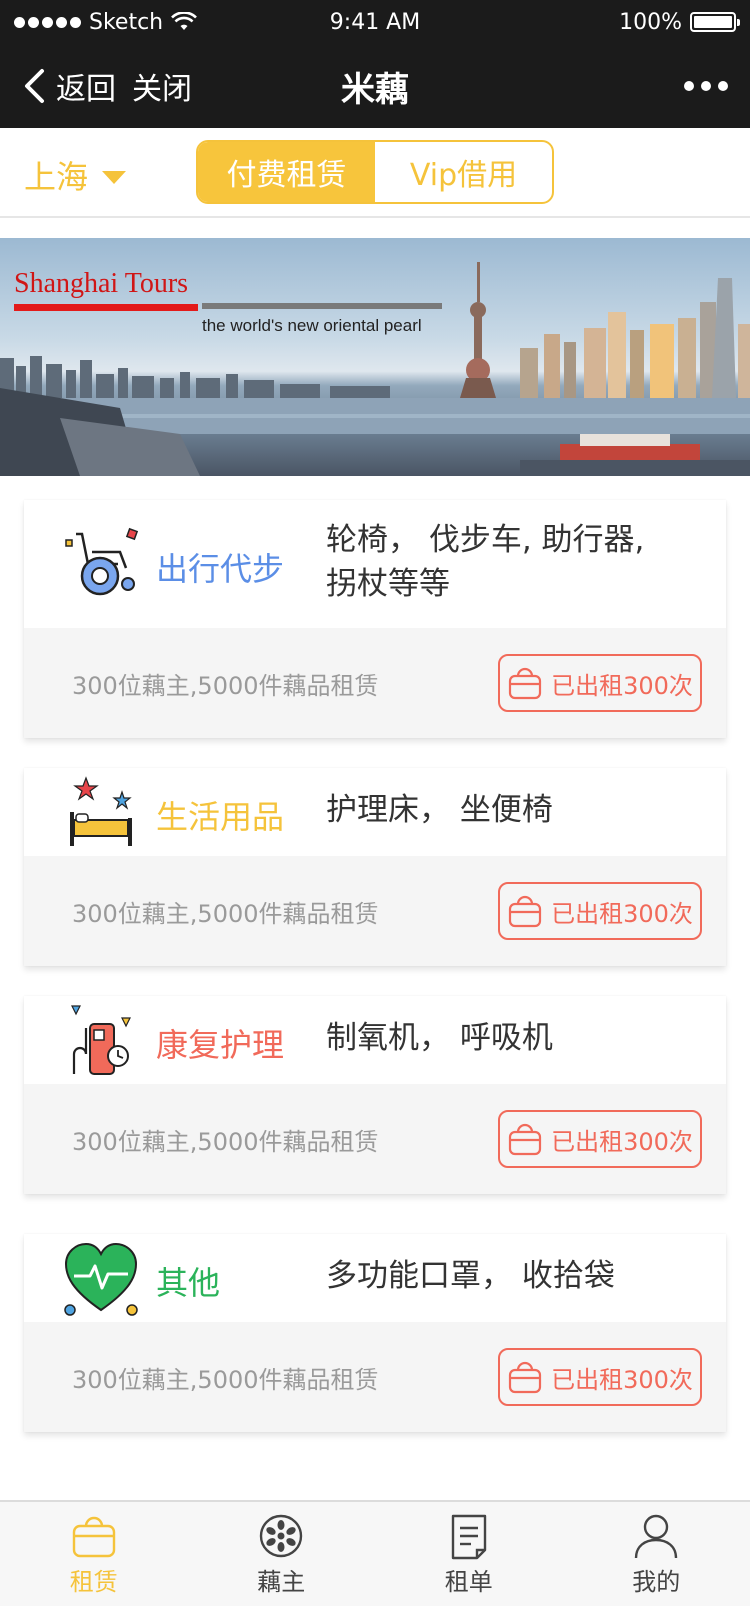 Image resolution: width=750 pixels, height=1606 pixels. I want to click on banner-subtitle: the world's new oriental pearl, so click(312, 325).